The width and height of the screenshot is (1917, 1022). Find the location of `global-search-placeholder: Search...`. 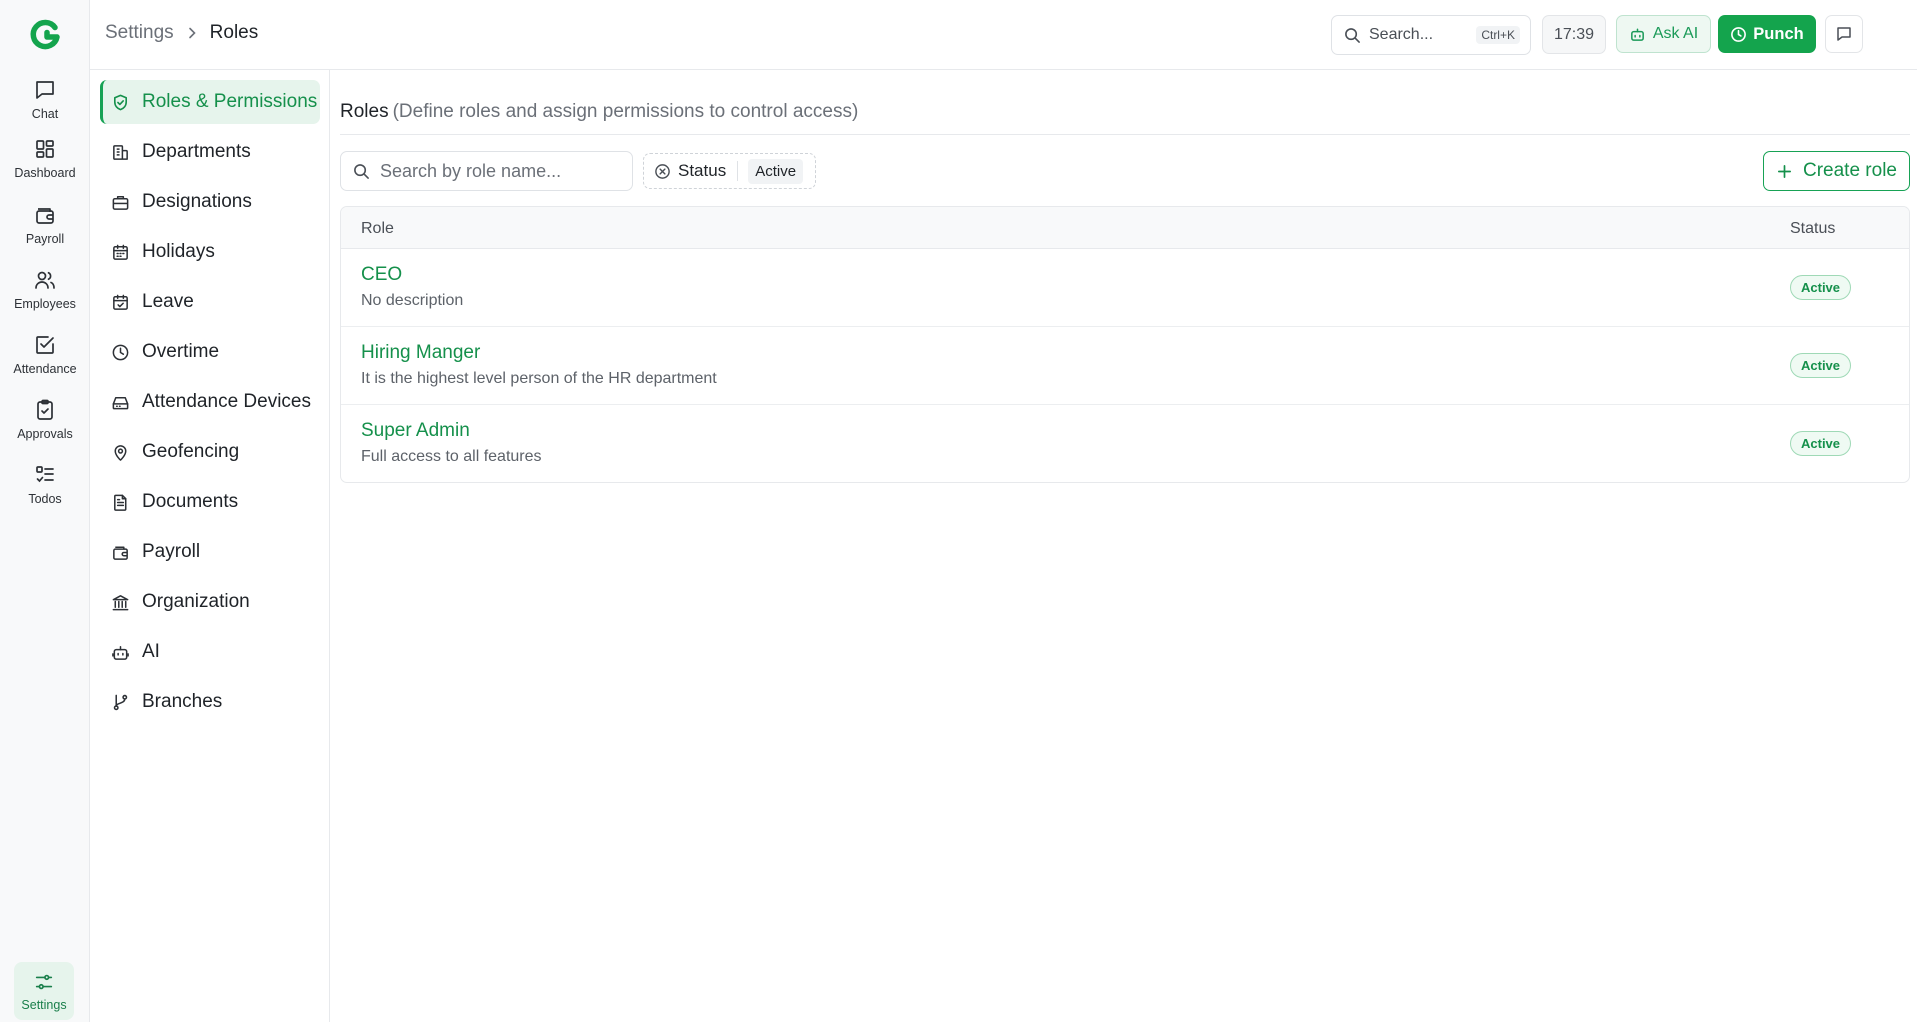

global-search-placeholder: Search... is located at coordinates (1401, 34).